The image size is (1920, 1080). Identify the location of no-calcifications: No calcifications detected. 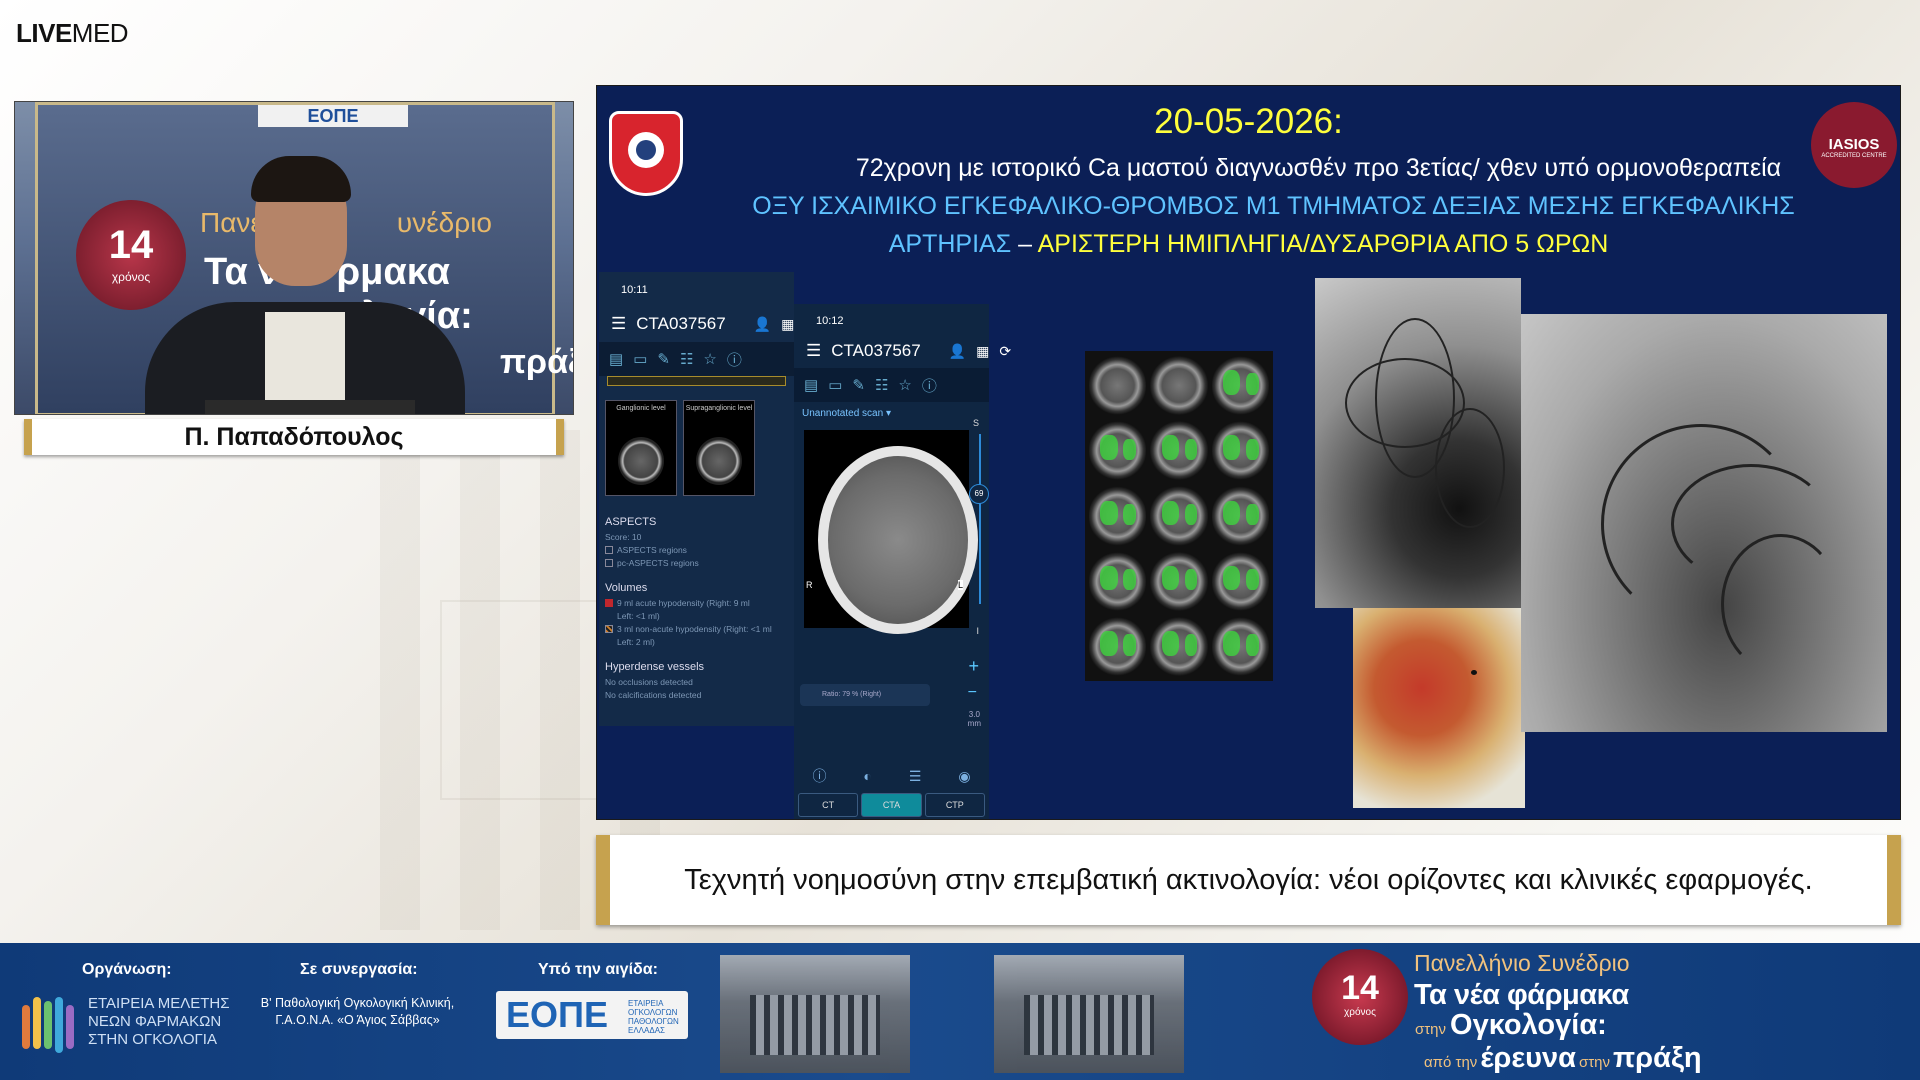
(653, 695).